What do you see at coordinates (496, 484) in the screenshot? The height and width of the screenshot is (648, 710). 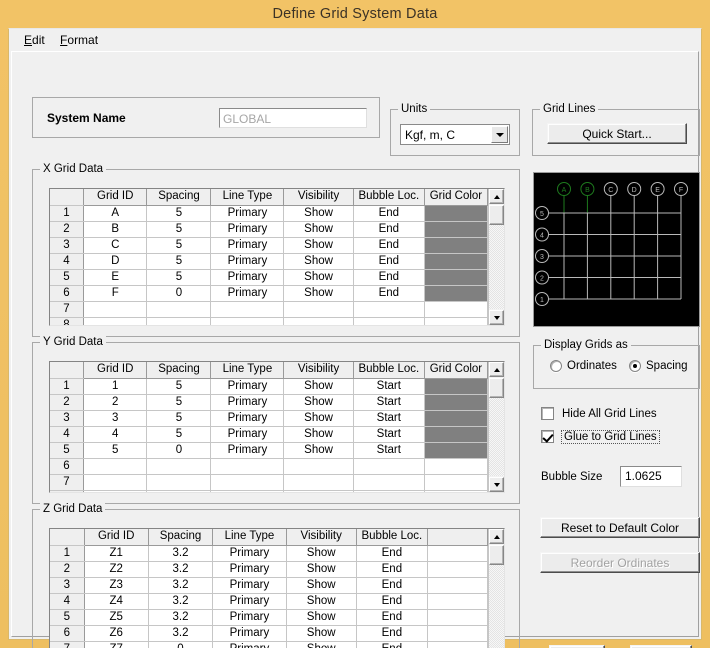 I see `scroll-down-icon` at bounding box center [496, 484].